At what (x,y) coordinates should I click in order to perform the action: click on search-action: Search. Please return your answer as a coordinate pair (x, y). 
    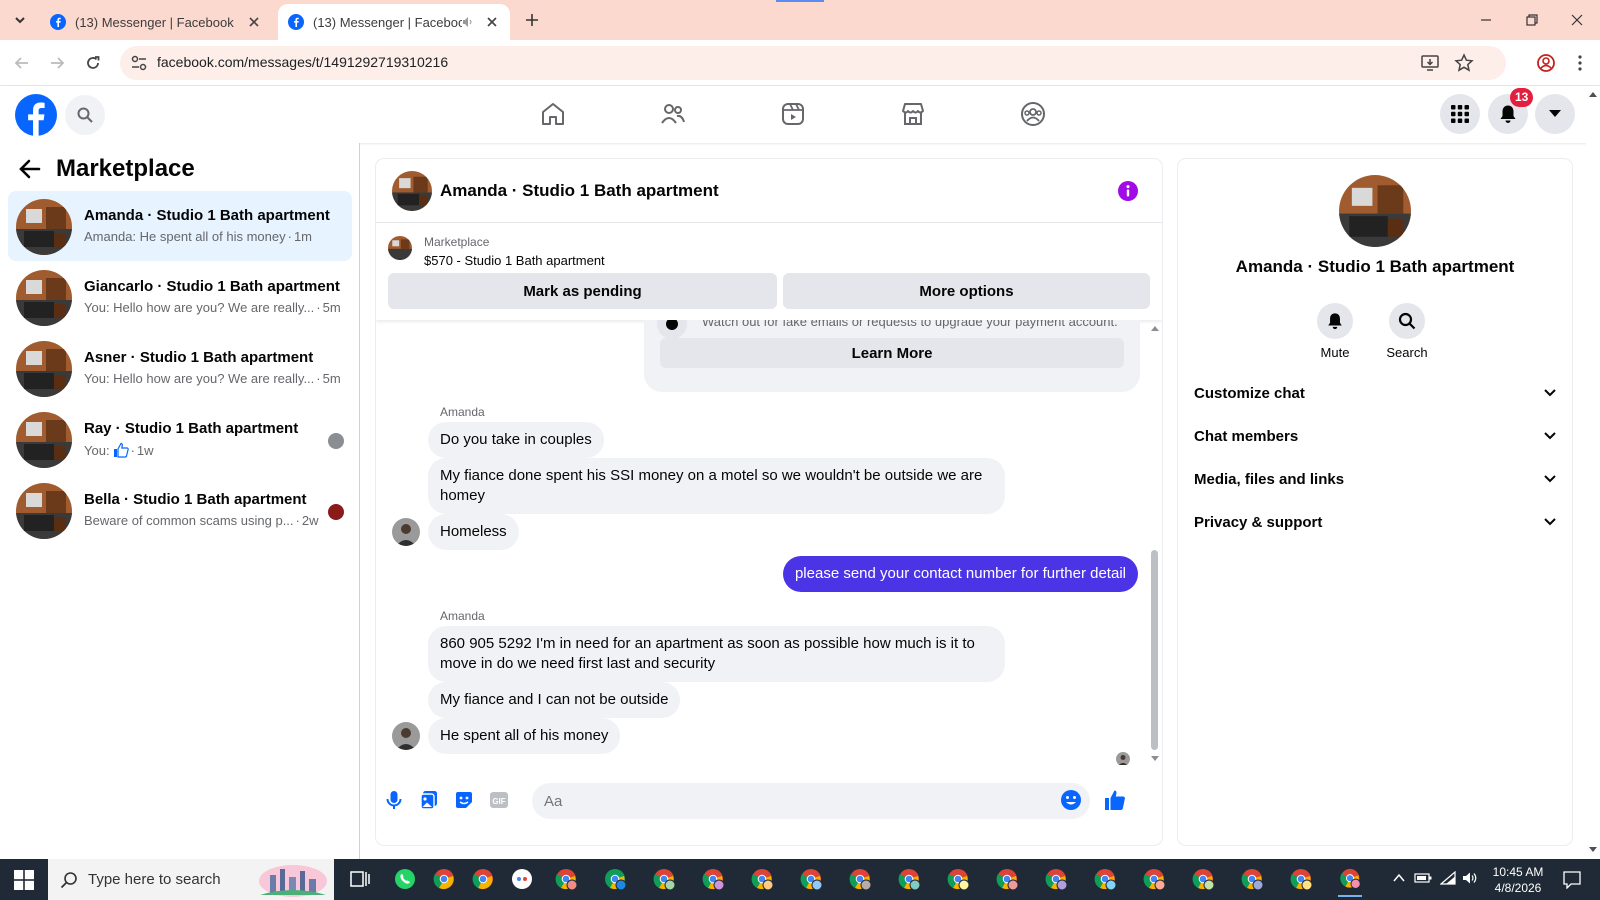
    Looking at the image, I should click on (1407, 331).